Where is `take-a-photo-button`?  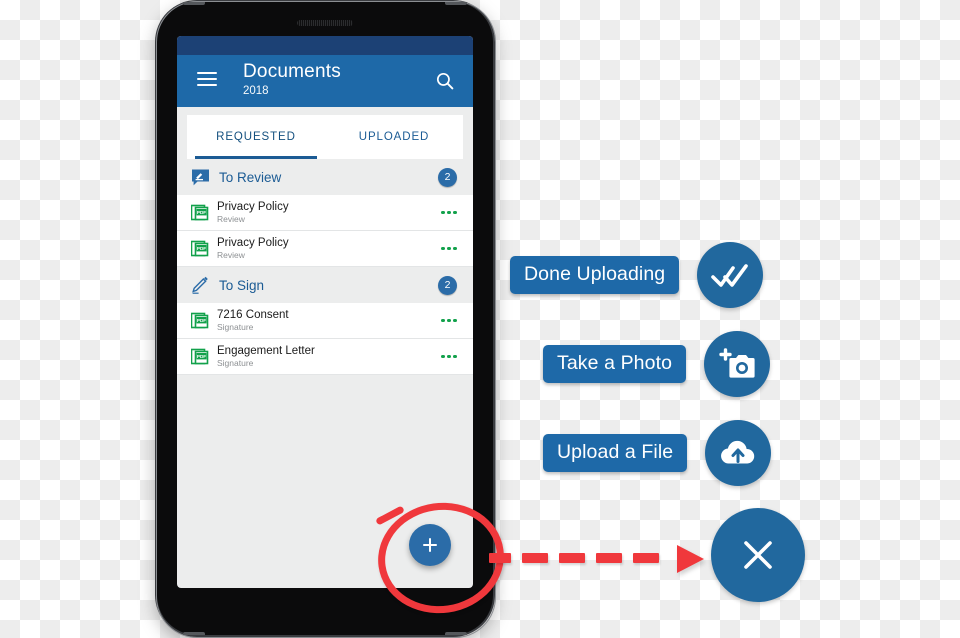 take-a-photo-button is located at coordinates (737, 364).